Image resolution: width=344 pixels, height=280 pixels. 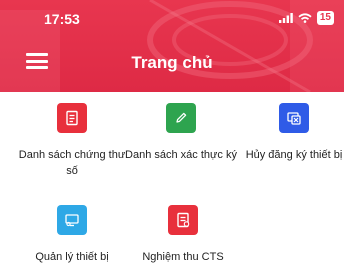 What do you see at coordinates (172, 62) in the screenshot?
I see `page-title: Trang chủ` at bounding box center [172, 62].